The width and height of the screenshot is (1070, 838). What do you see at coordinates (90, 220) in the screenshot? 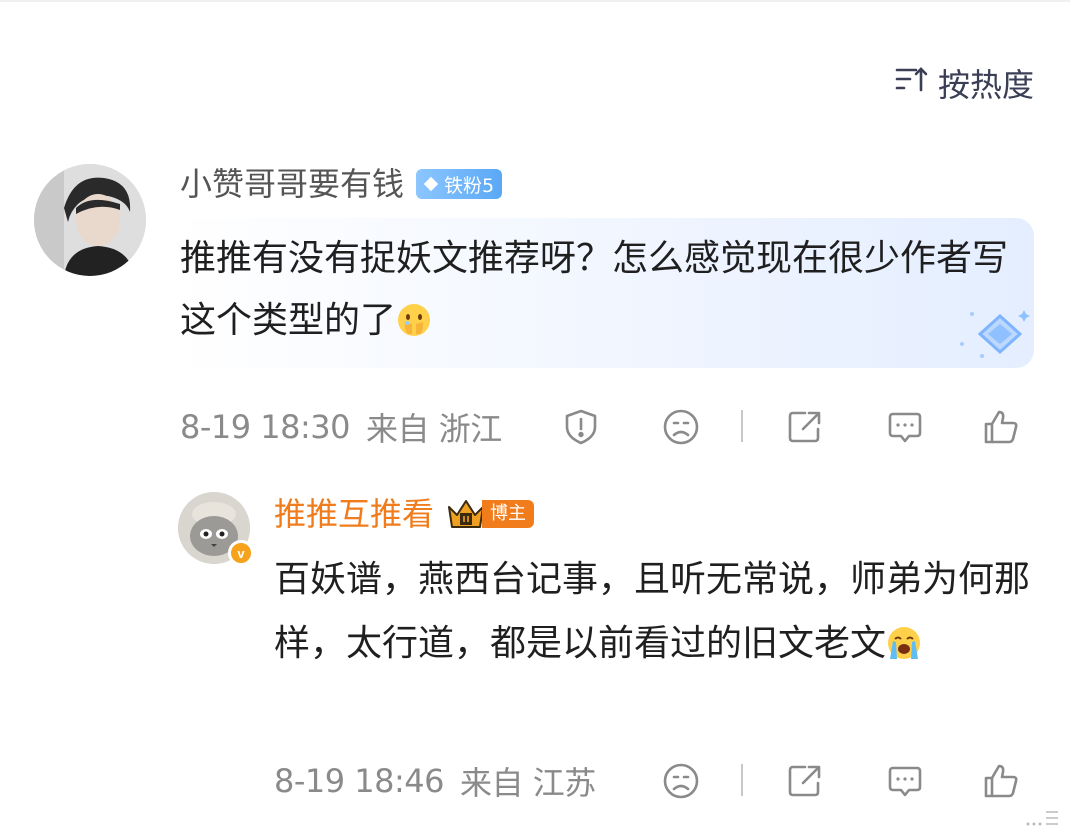
I see `avatar` at bounding box center [90, 220].